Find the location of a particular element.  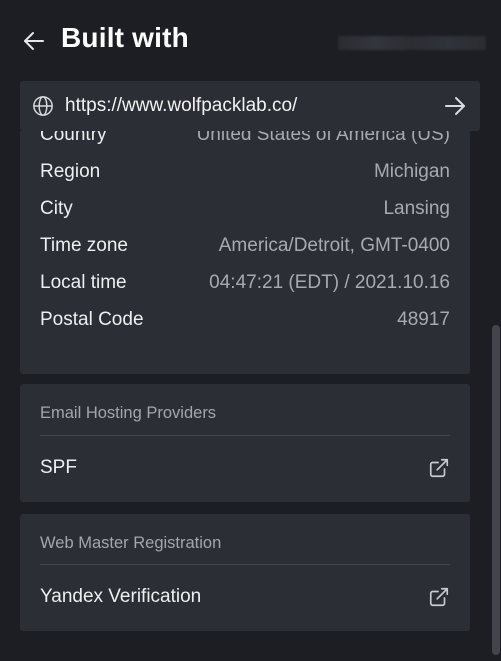

geo-row-local-time: Local time 04:47:21 (EDT) / 2021.10.16 is located at coordinates (245, 283).